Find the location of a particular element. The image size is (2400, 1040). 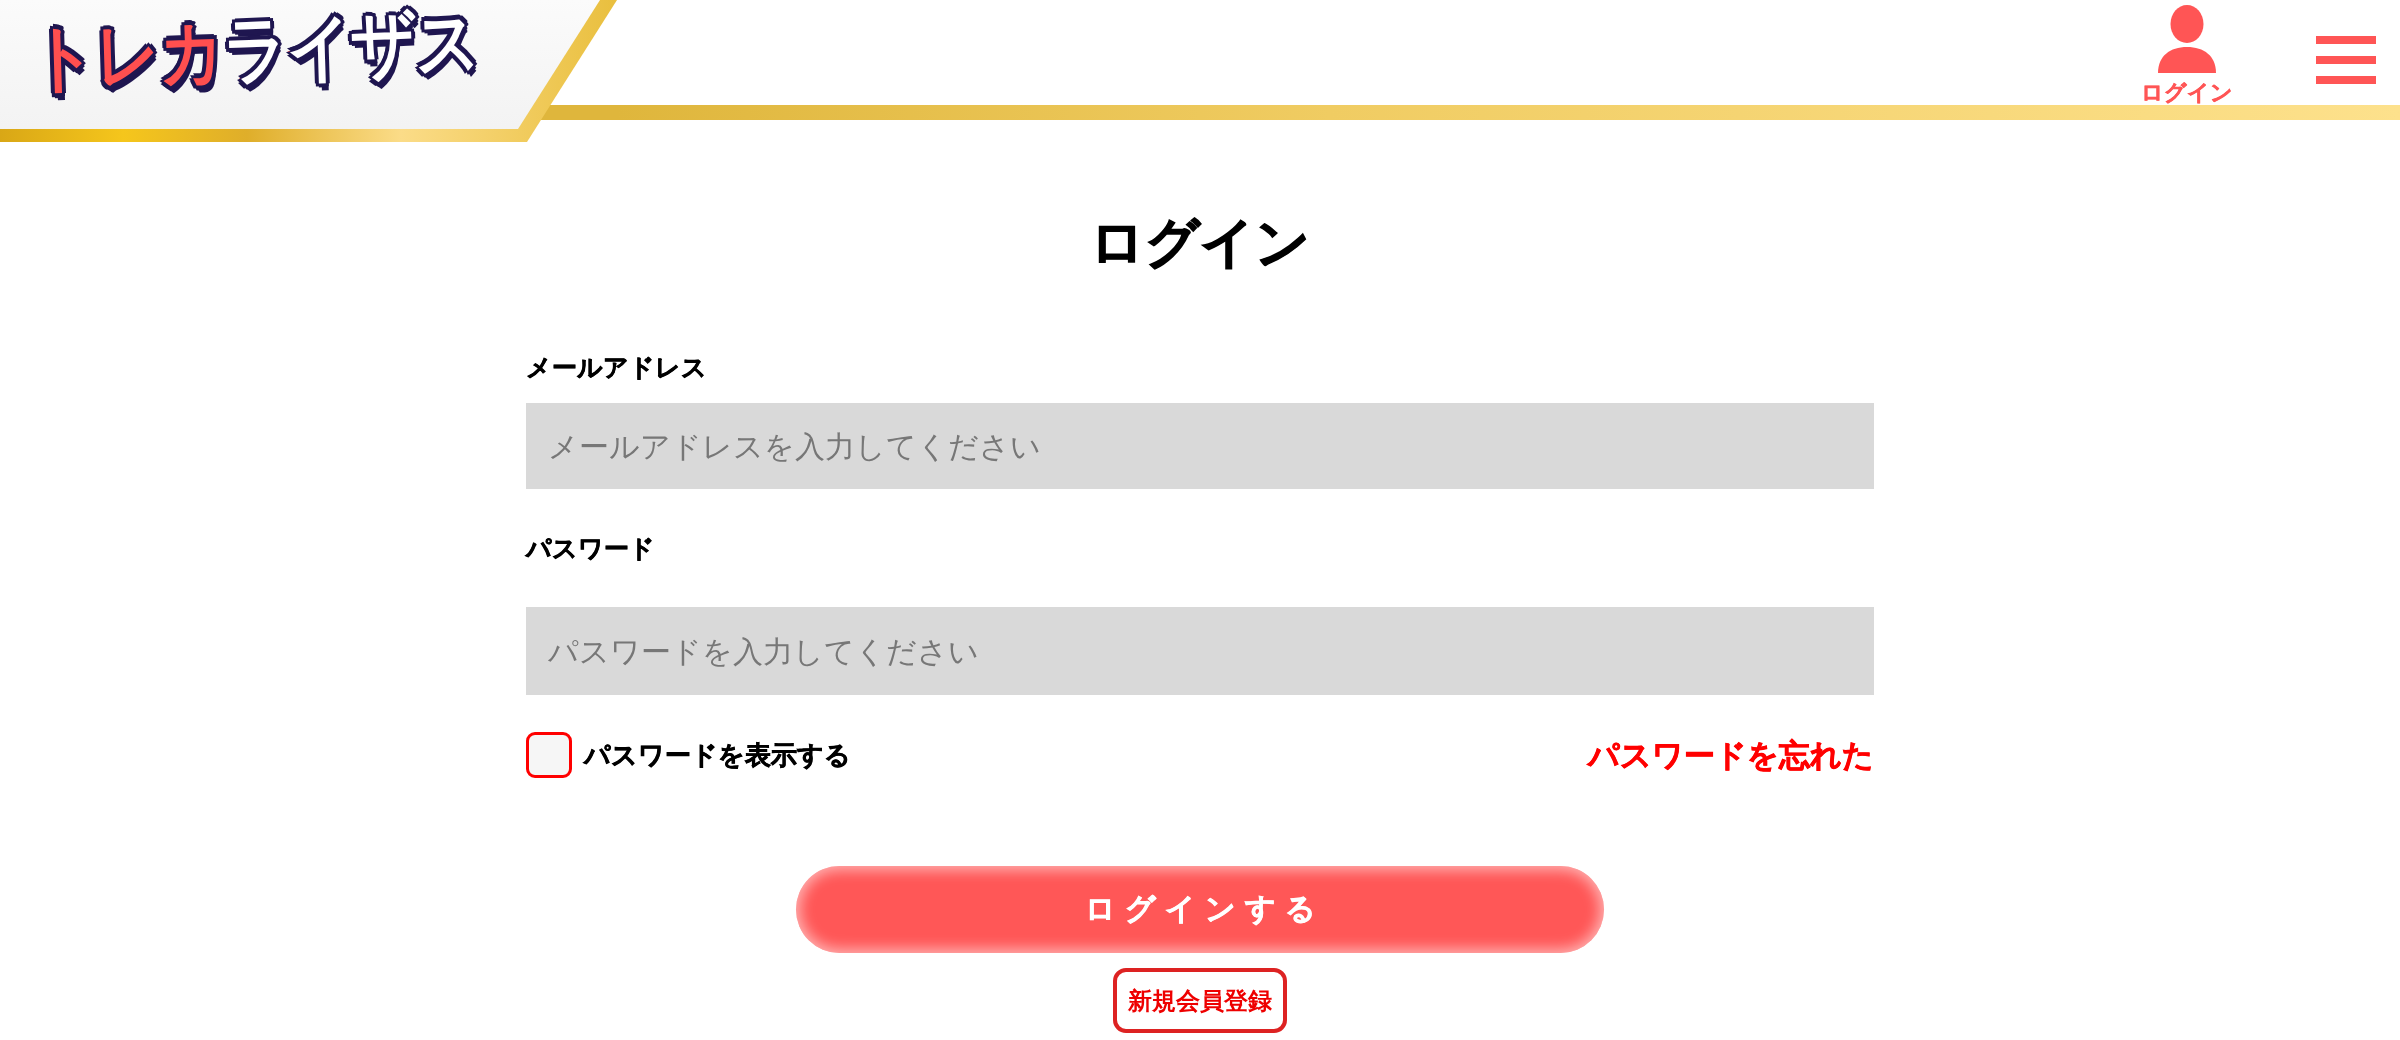

page-title: ログイン is located at coordinates (1200, 243).